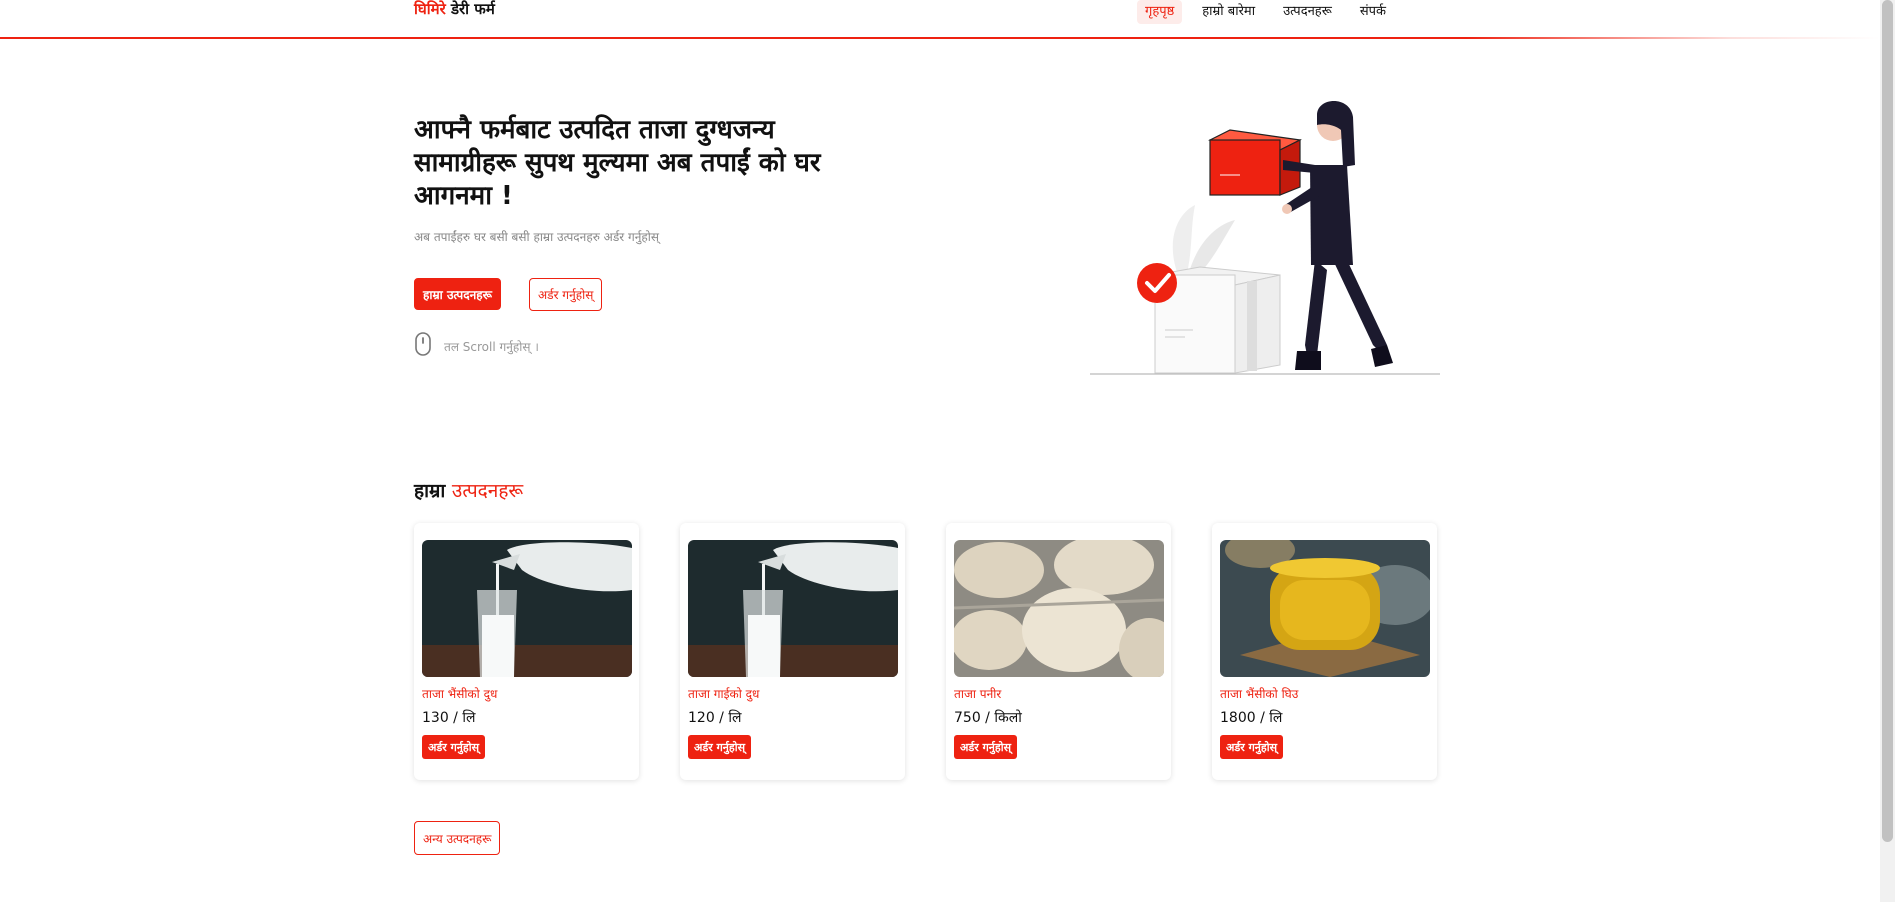 The image size is (1895, 902). I want to click on products-title-part1: हाम्रा, so click(430, 491).